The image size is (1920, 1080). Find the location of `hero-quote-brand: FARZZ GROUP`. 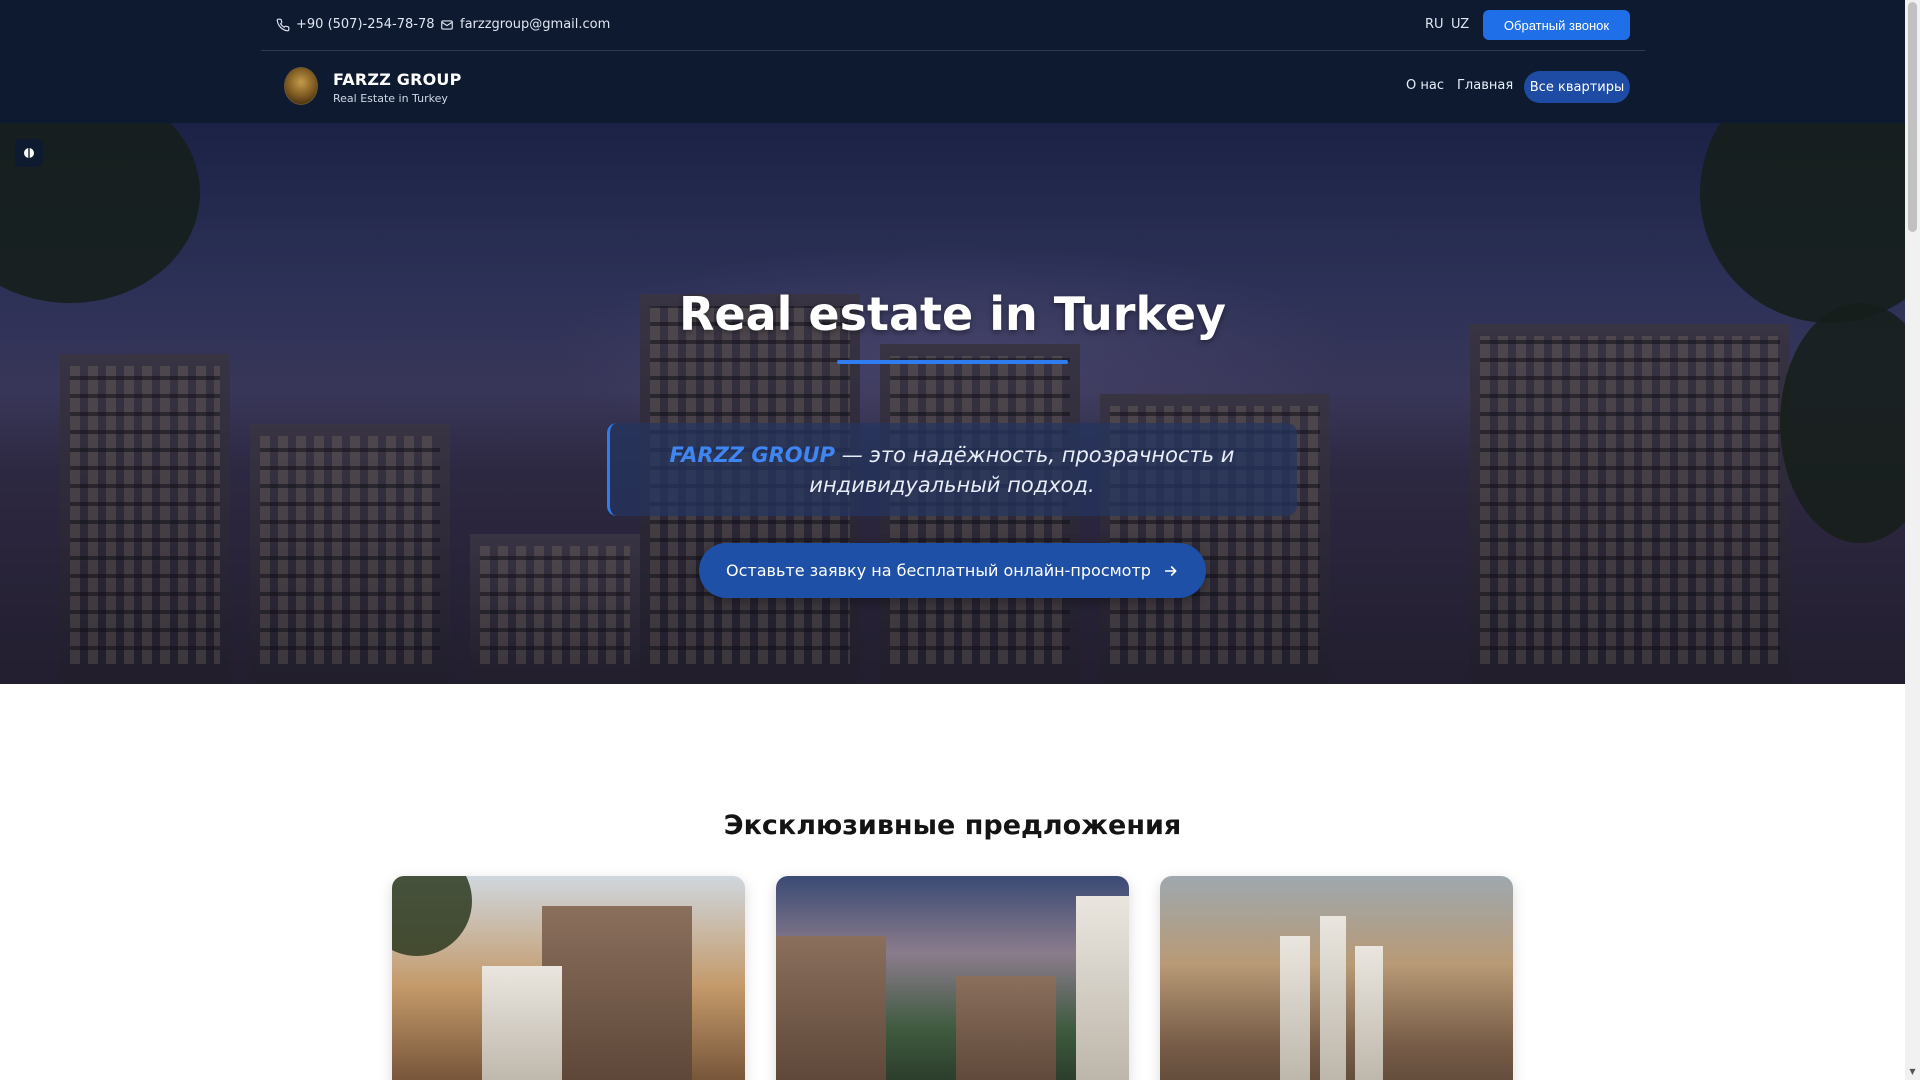

hero-quote-brand: FARZZ GROUP is located at coordinates (752, 455).